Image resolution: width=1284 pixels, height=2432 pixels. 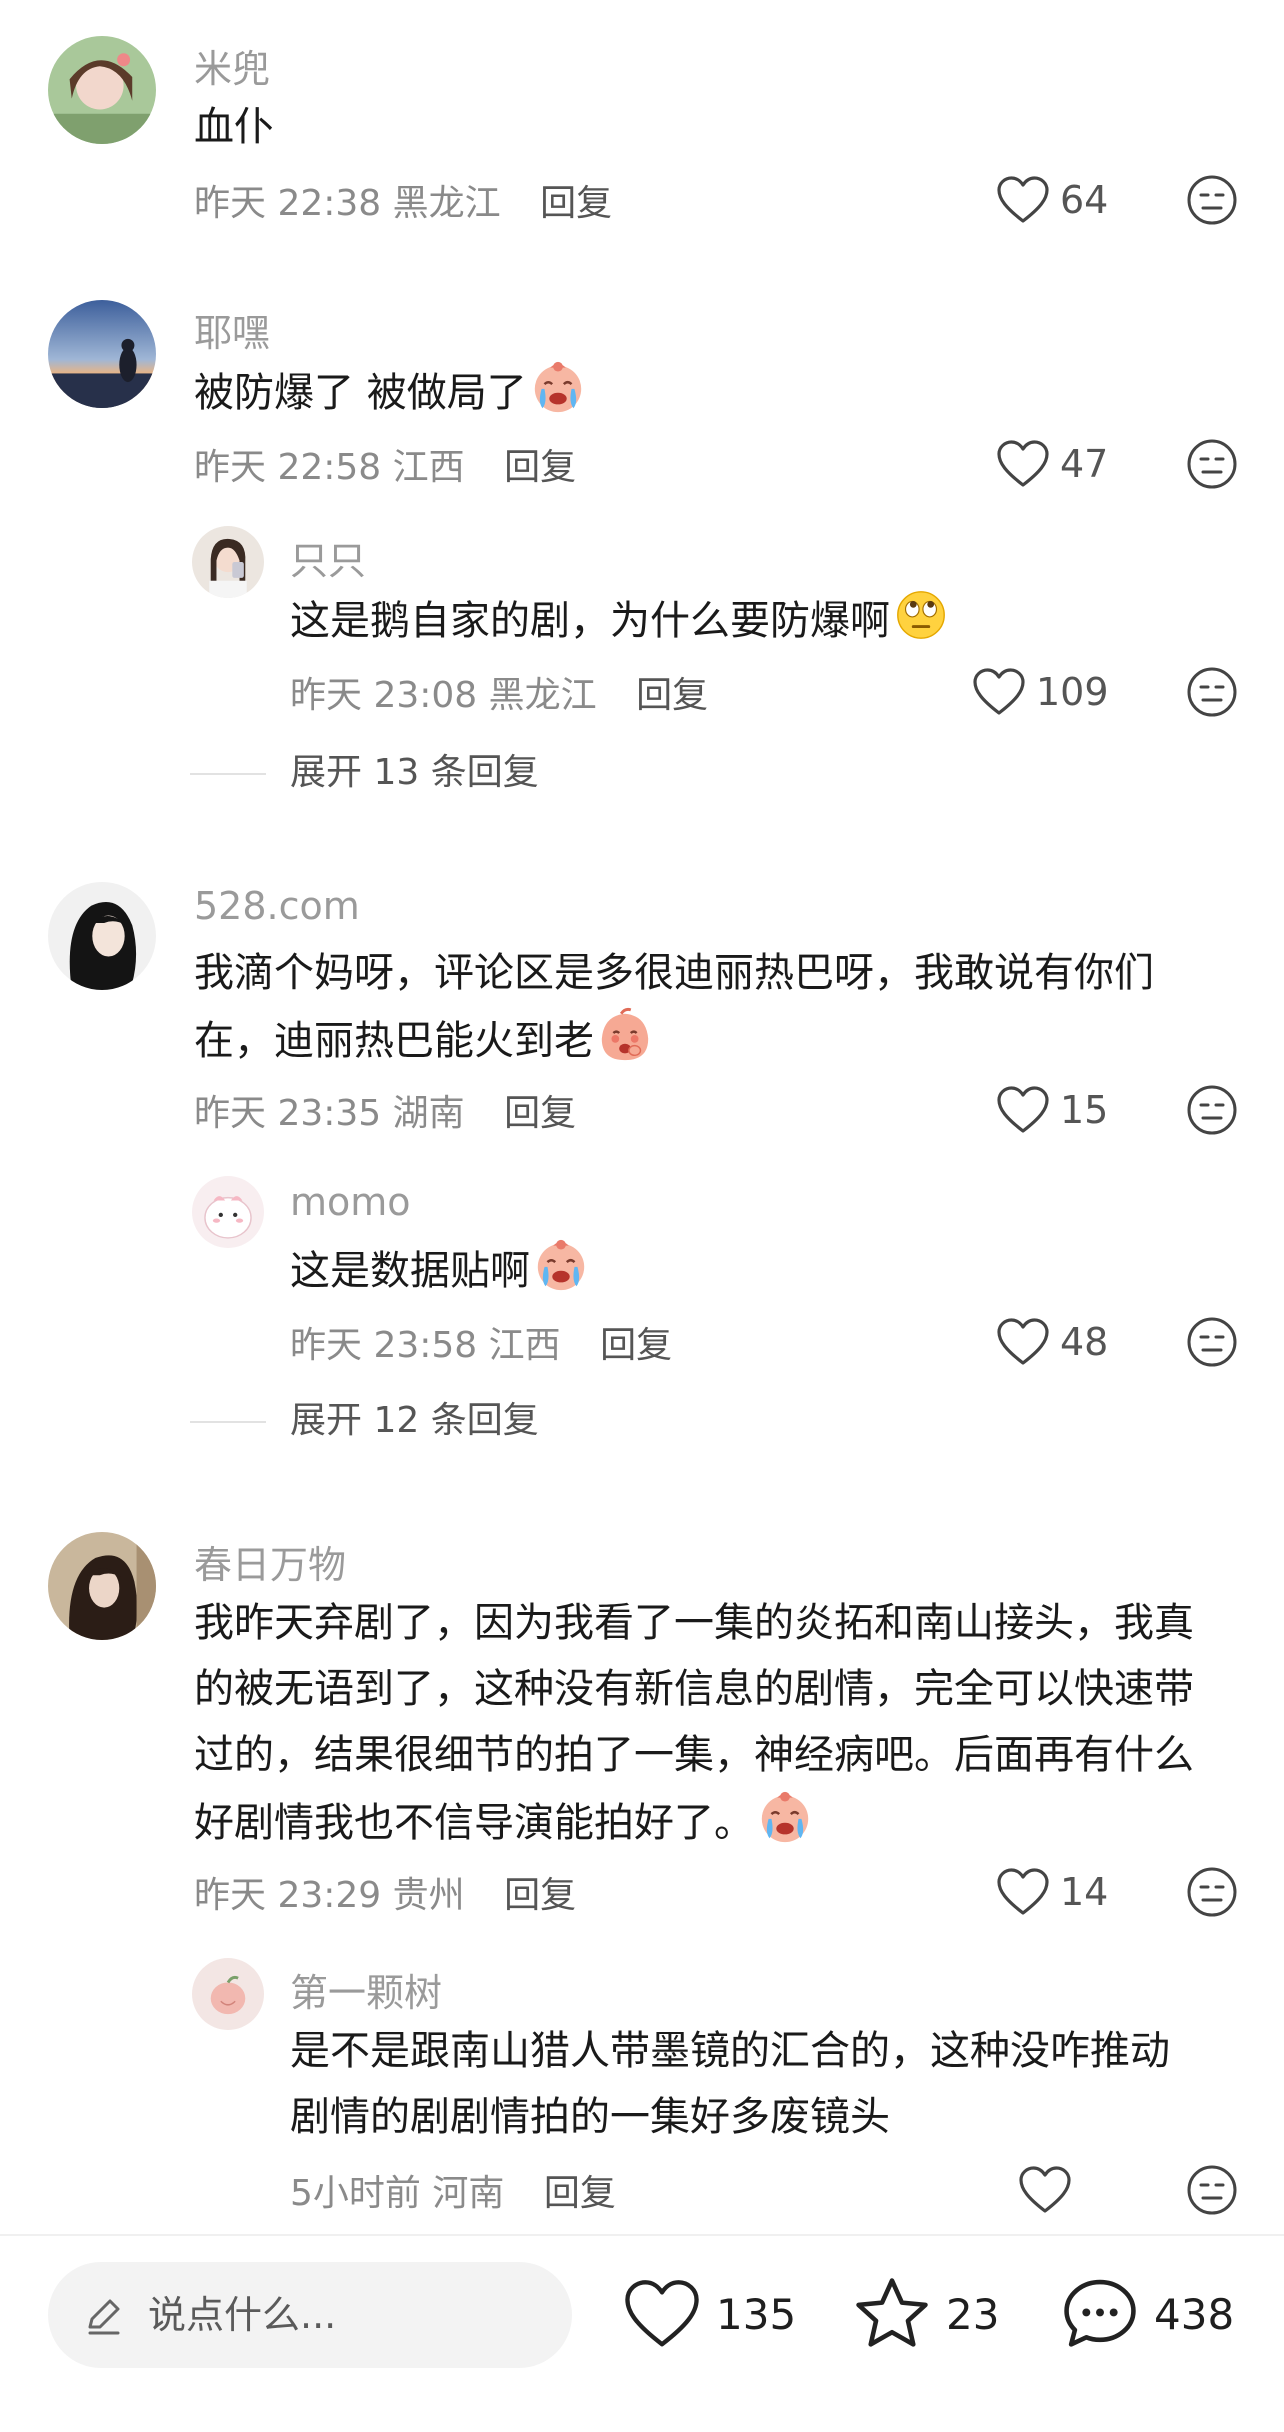 What do you see at coordinates (385, 464) in the screenshot?
I see `comment-meta: 昨天 22:58 江西 回复` at bounding box center [385, 464].